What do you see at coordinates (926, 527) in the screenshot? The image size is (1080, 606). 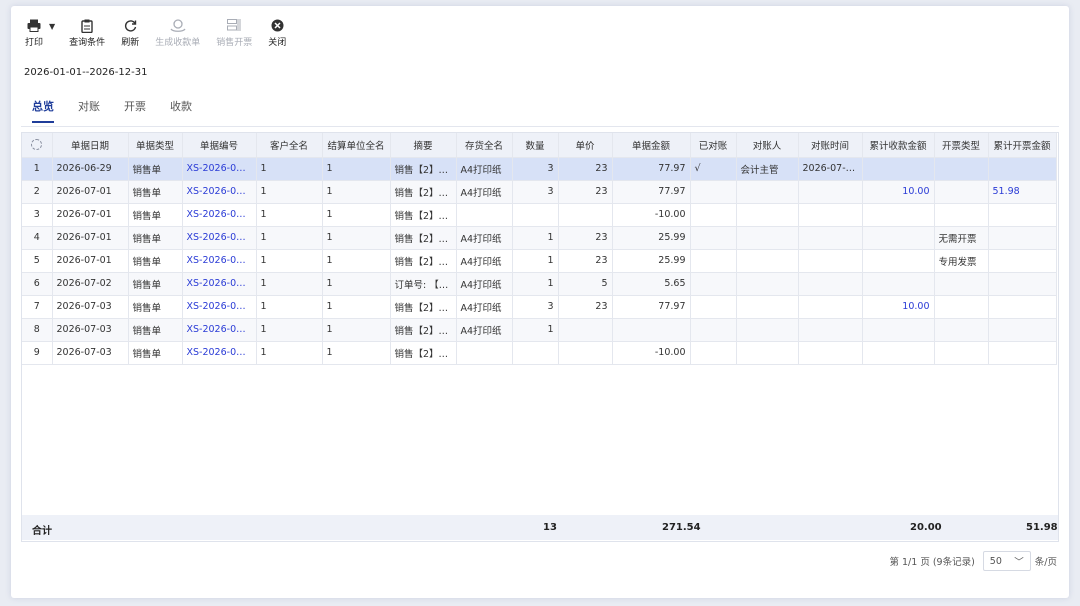 I see `summary-received: 20.00` at bounding box center [926, 527].